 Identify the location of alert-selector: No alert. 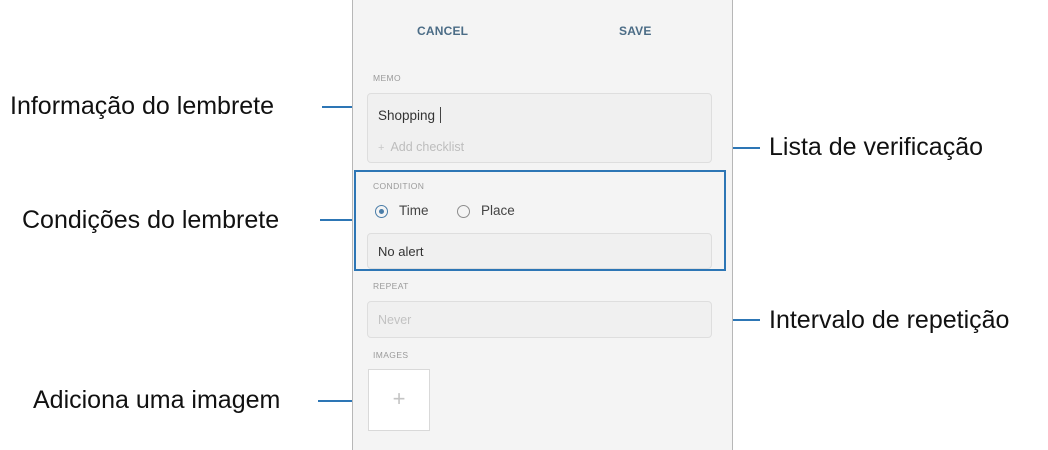
(539, 251).